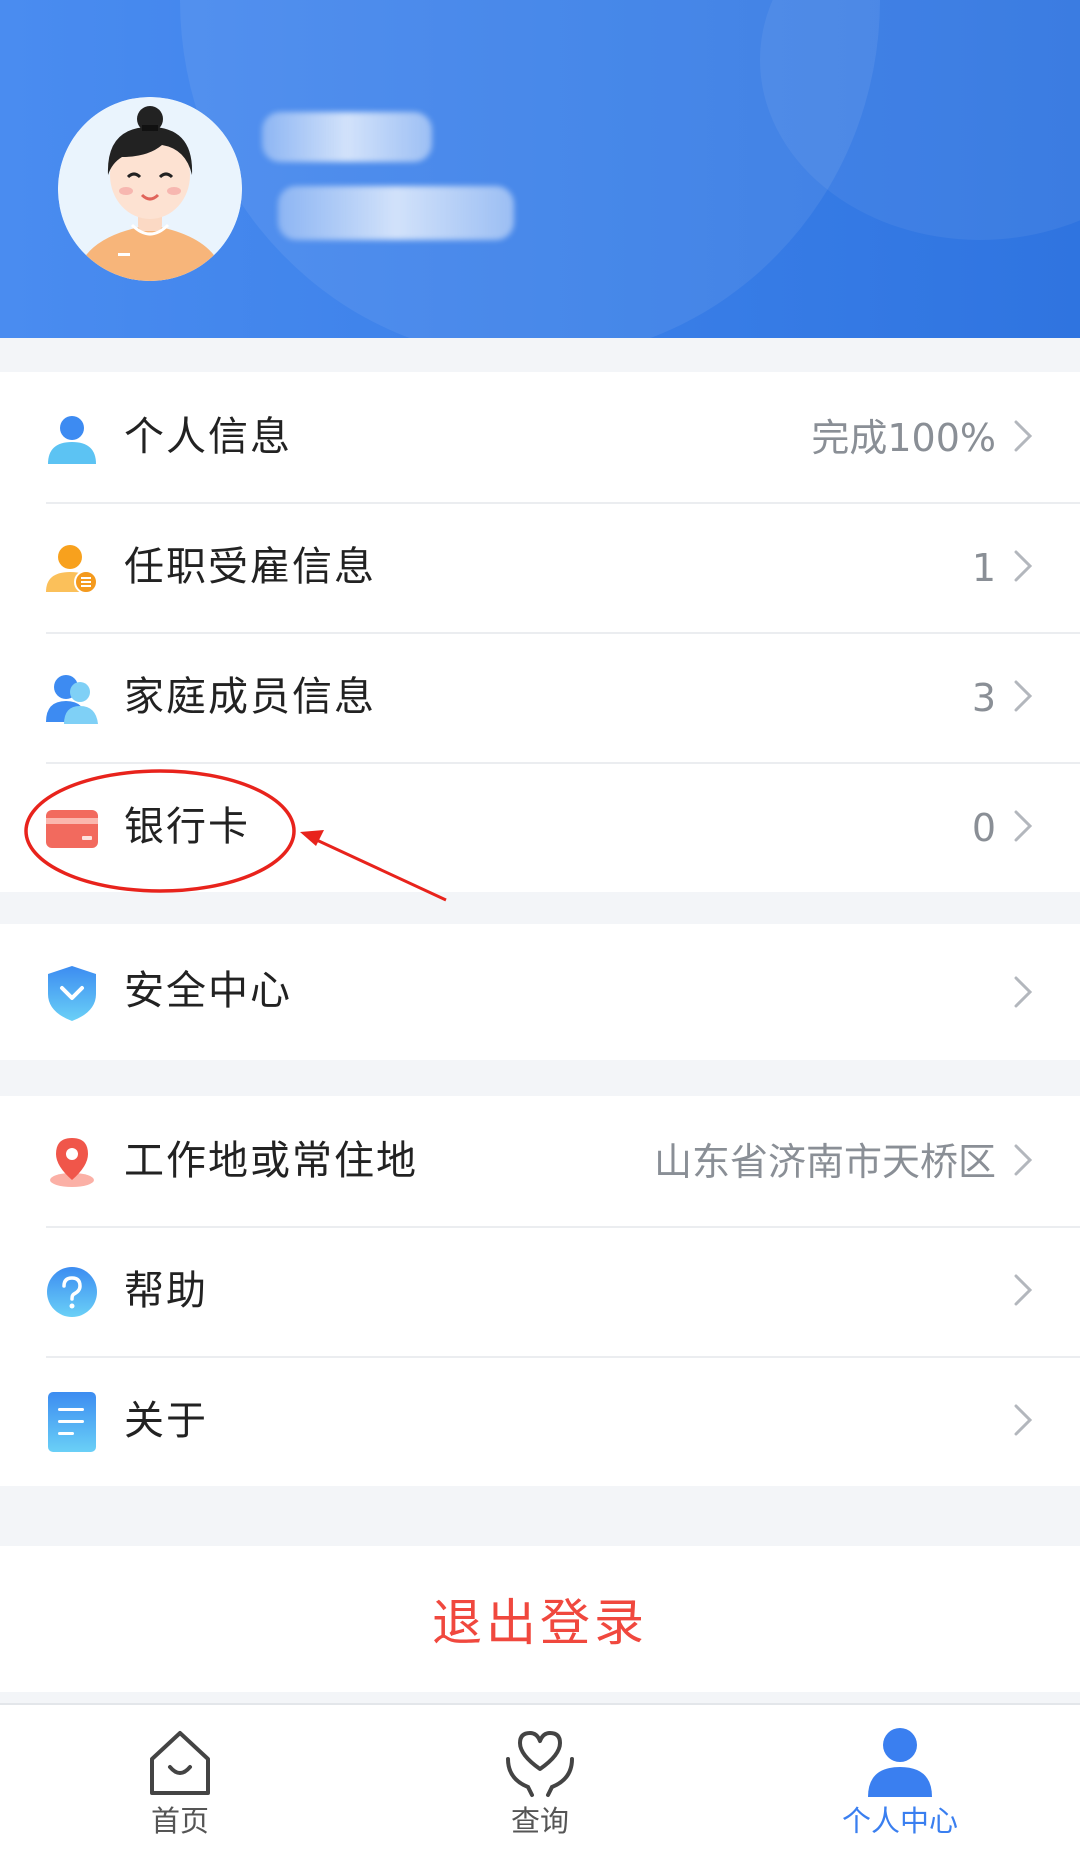 The height and width of the screenshot is (1853, 1080). What do you see at coordinates (540, 1421) in the screenshot?
I see `menu-item-about: 关于` at bounding box center [540, 1421].